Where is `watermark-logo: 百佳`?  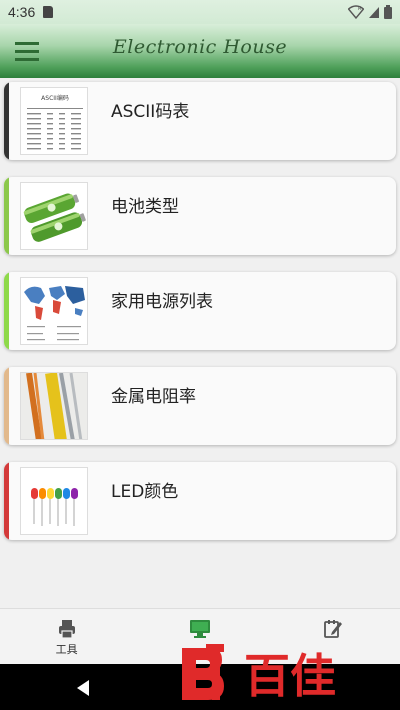
watermark-logo: 百佳 is located at coordinates (259, 673).